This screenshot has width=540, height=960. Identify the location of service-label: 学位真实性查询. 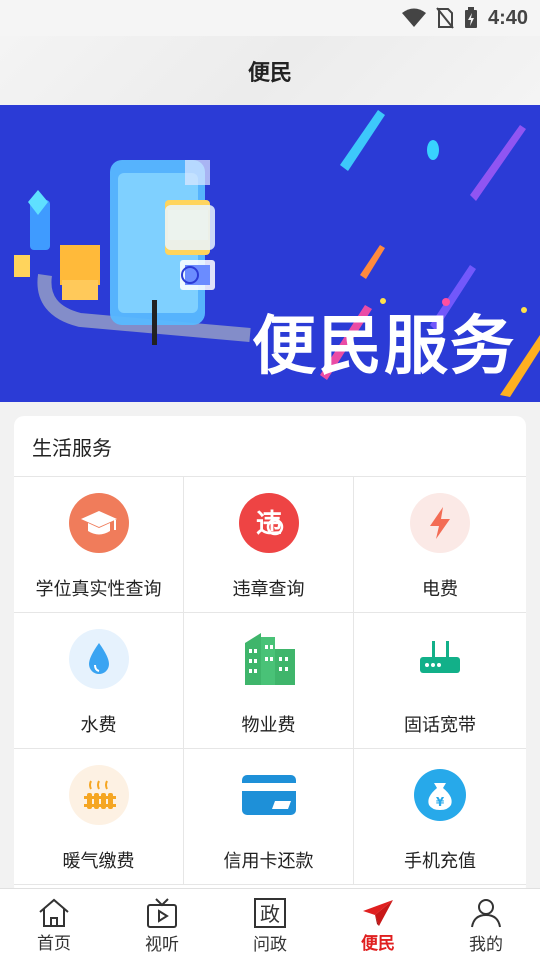
(98, 589).